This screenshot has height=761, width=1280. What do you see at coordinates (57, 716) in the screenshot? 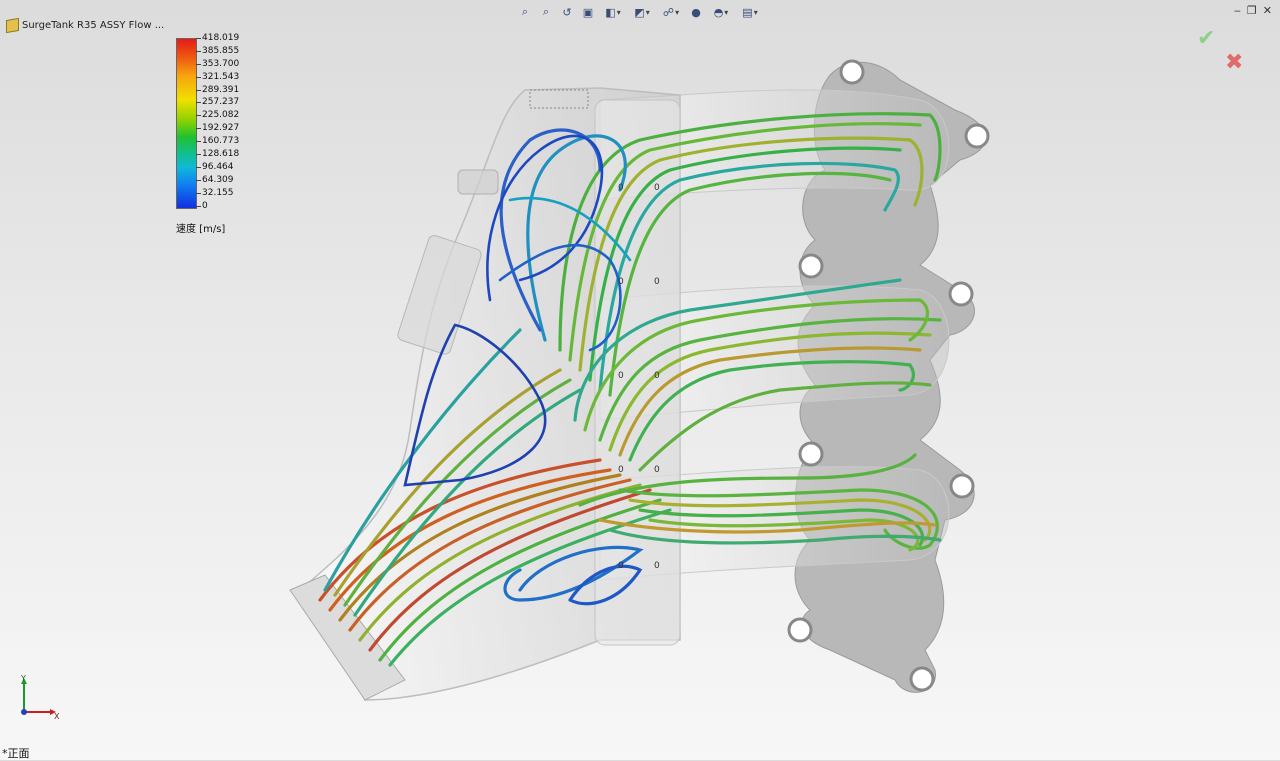
I see `triad-x-label: X` at bounding box center [57, 716].